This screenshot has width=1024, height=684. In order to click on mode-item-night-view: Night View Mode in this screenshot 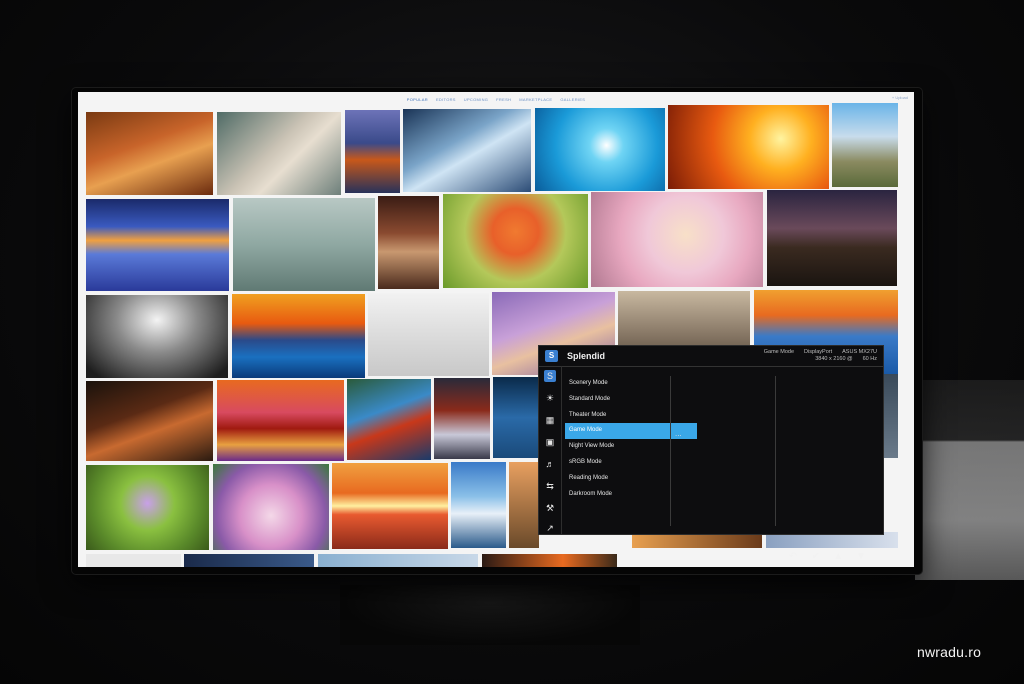, I will do `click(631, 447)`.